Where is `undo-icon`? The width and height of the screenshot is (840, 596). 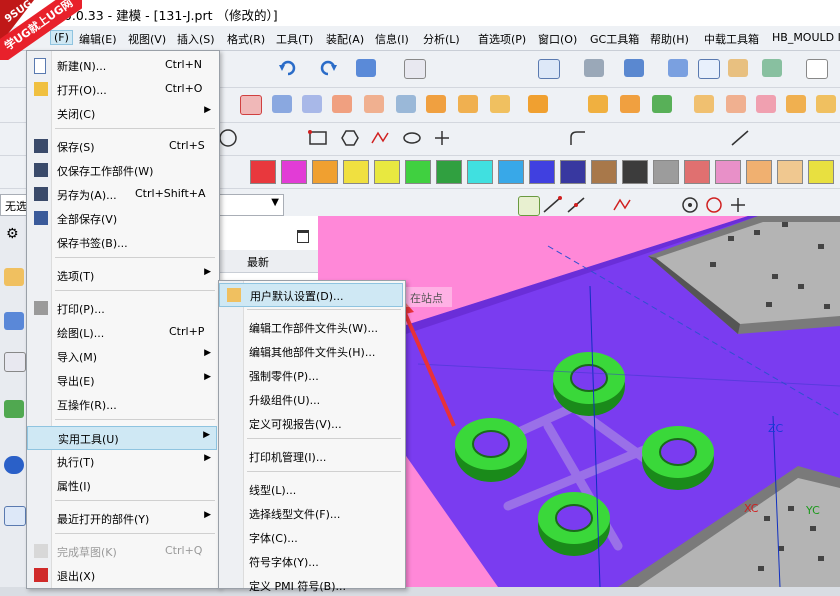 undo-icon is located at coordinates (288, 68).